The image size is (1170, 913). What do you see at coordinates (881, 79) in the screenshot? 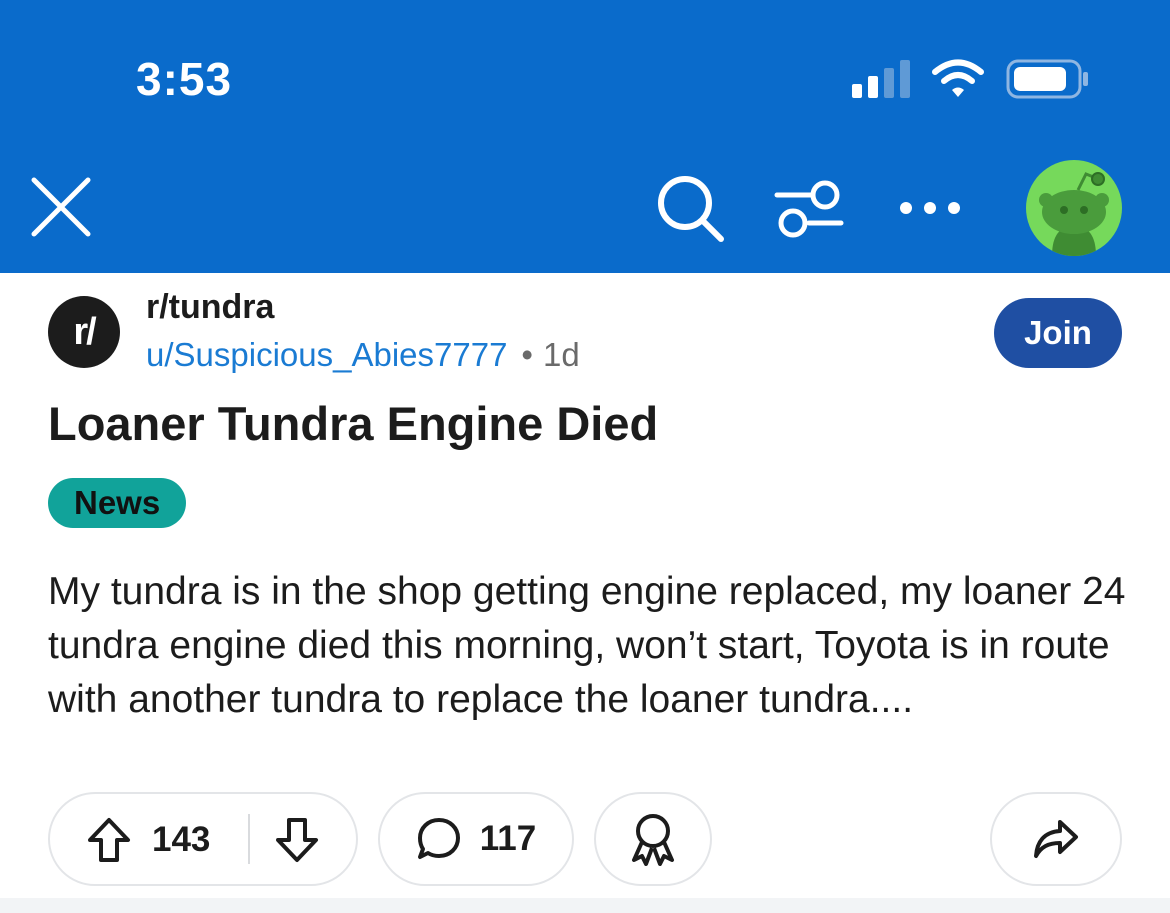
I see `cellular-signal-icon` at bounding box center [881, 79].